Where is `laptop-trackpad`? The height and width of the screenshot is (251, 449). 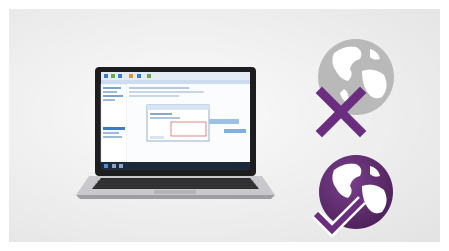
laptop-trackpad is located at coordinates (175, 192).